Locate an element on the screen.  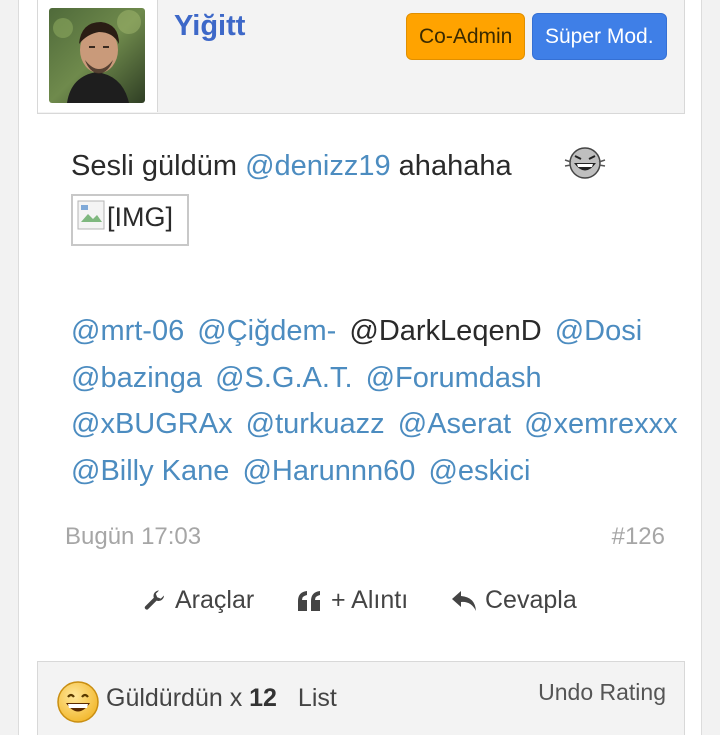
rating-bar: Güldürdün x 12 List Undo Rating is located at coordinates (361, 698).